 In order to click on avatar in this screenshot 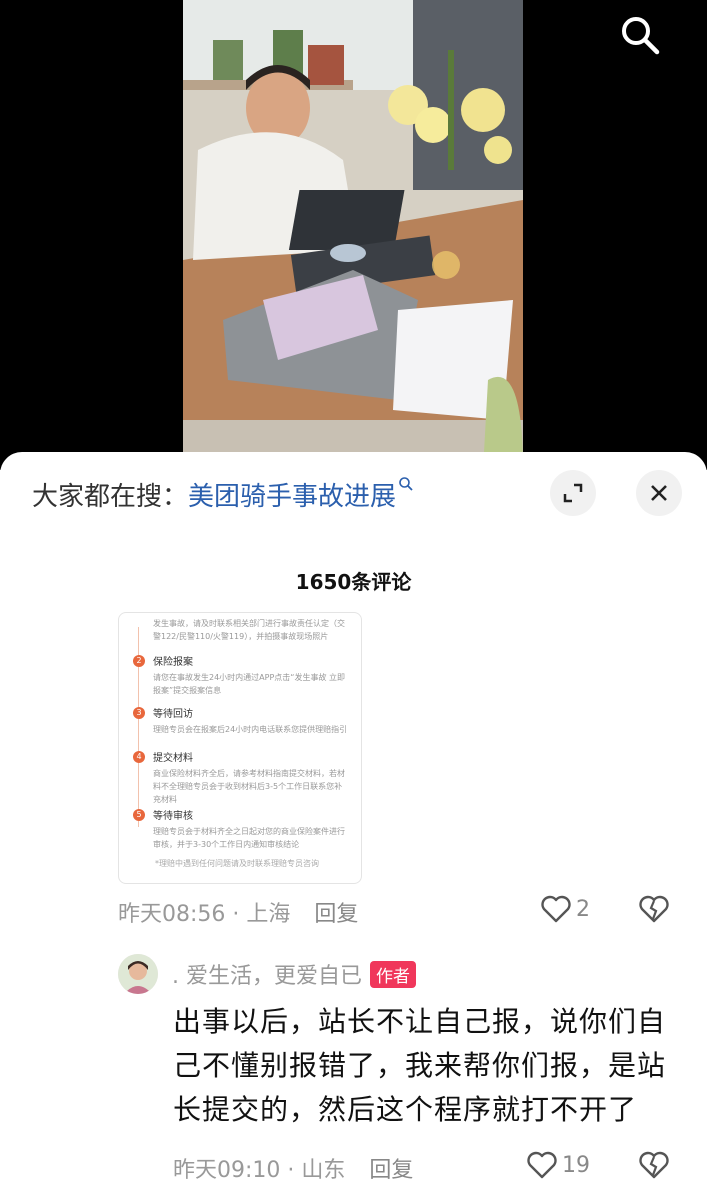, I will do `click(138, 974)`.